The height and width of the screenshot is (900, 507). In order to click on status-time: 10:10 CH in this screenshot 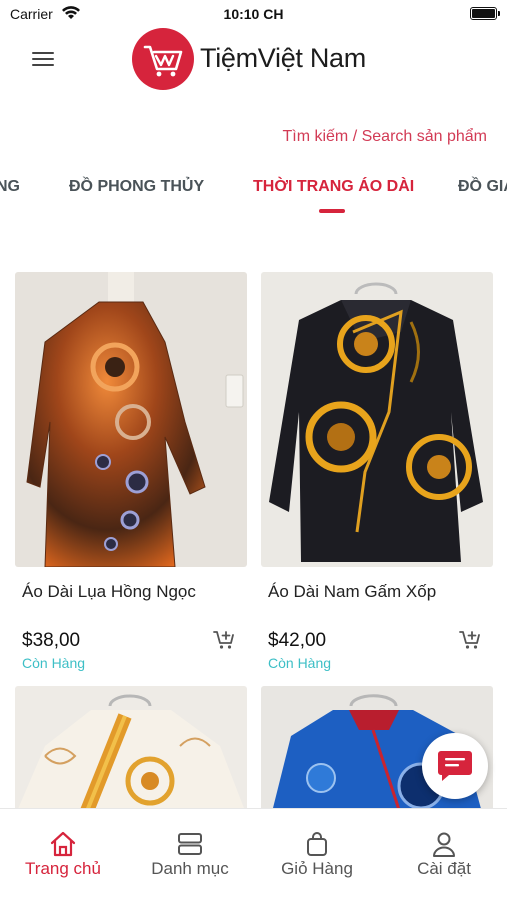, I will do `click(253, 14)`.